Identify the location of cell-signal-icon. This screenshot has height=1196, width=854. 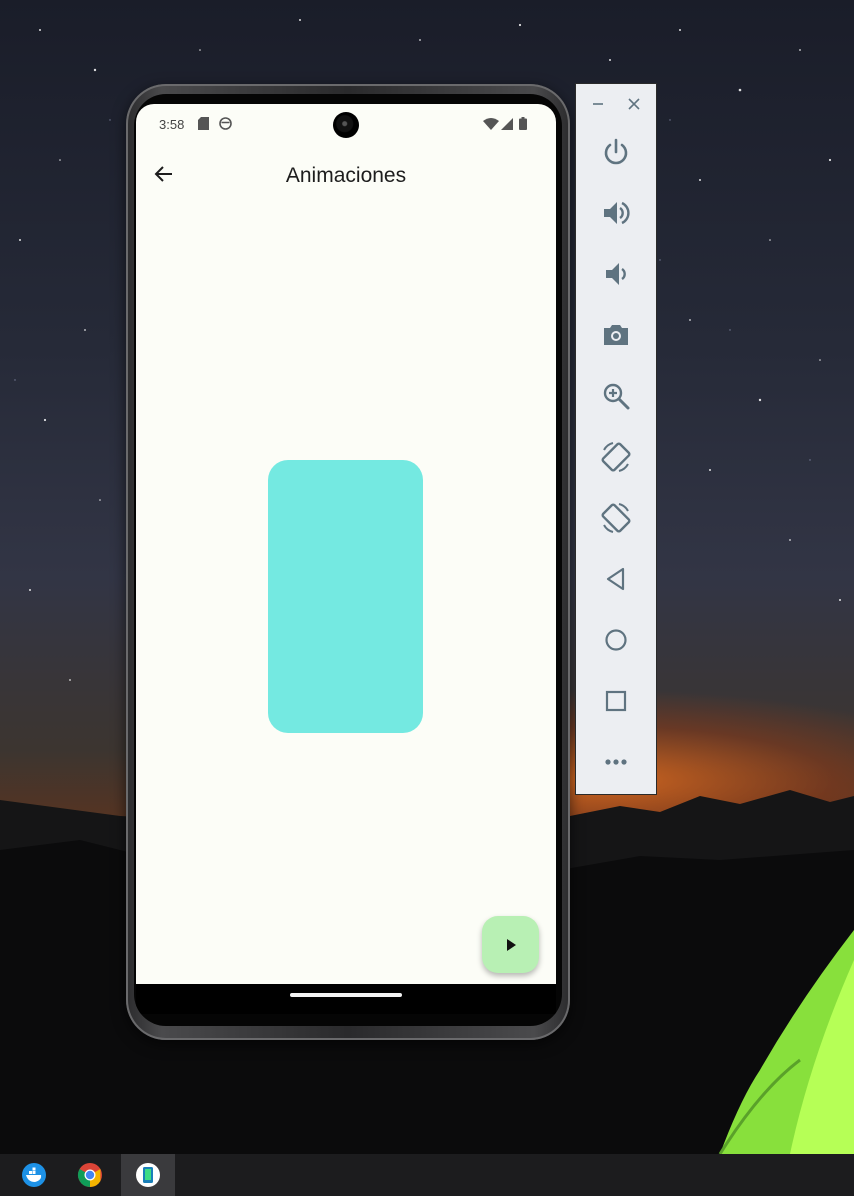
(507, 124).